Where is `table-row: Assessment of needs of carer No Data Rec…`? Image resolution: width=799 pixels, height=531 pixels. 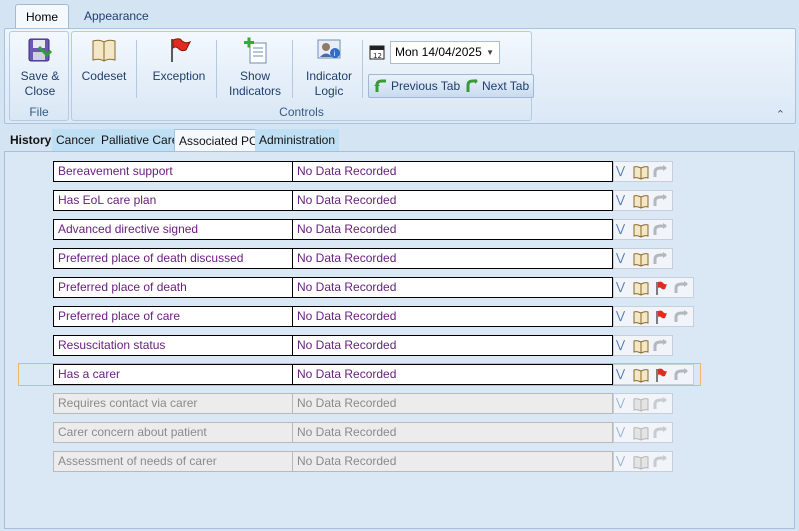
table-row: Assessment of needs of carer No Data Rec… is located at coordinates (376, 461).